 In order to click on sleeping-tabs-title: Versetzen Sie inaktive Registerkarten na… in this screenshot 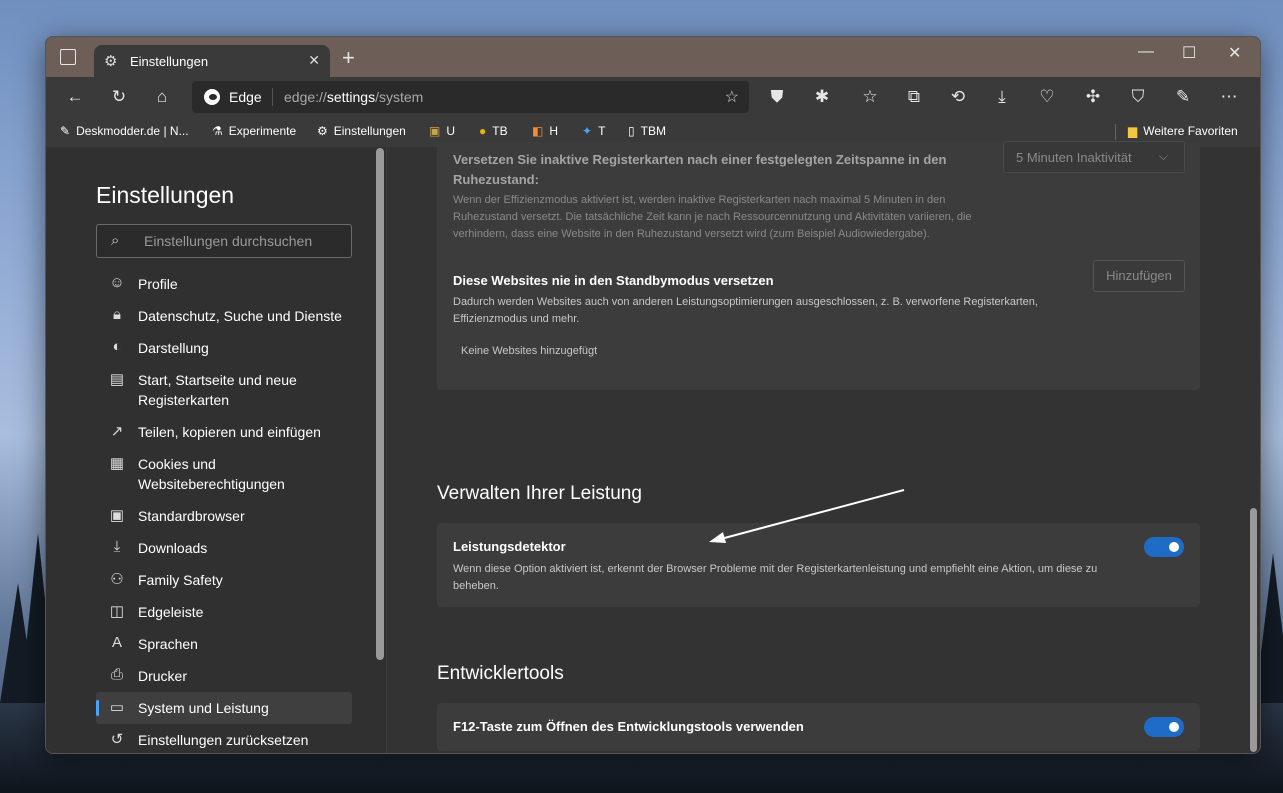, I will do `click(700, 169)`.